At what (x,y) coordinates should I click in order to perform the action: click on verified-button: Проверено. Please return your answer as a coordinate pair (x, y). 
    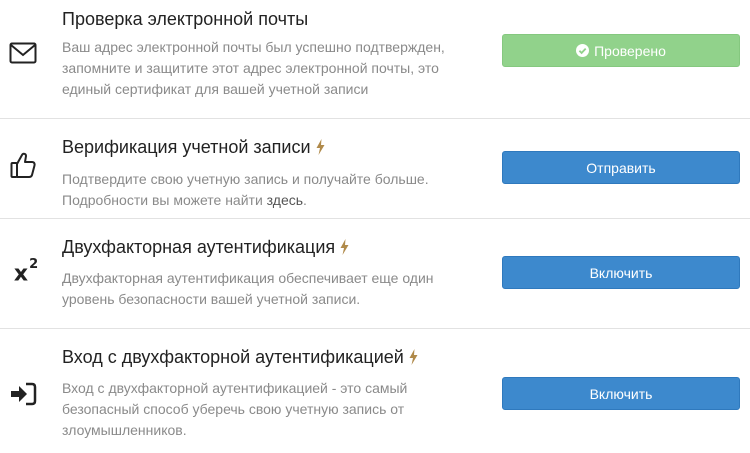
    Looking at the image, I should click on (621, 50).